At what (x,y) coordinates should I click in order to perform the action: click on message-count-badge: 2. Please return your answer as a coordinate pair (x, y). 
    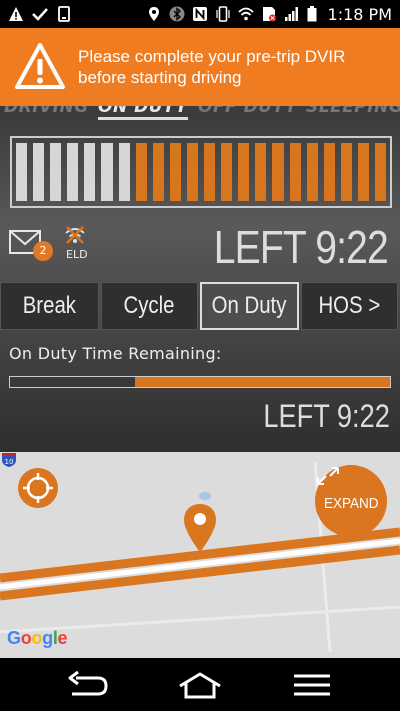
    Looking at the image, I should click on (43, 251).